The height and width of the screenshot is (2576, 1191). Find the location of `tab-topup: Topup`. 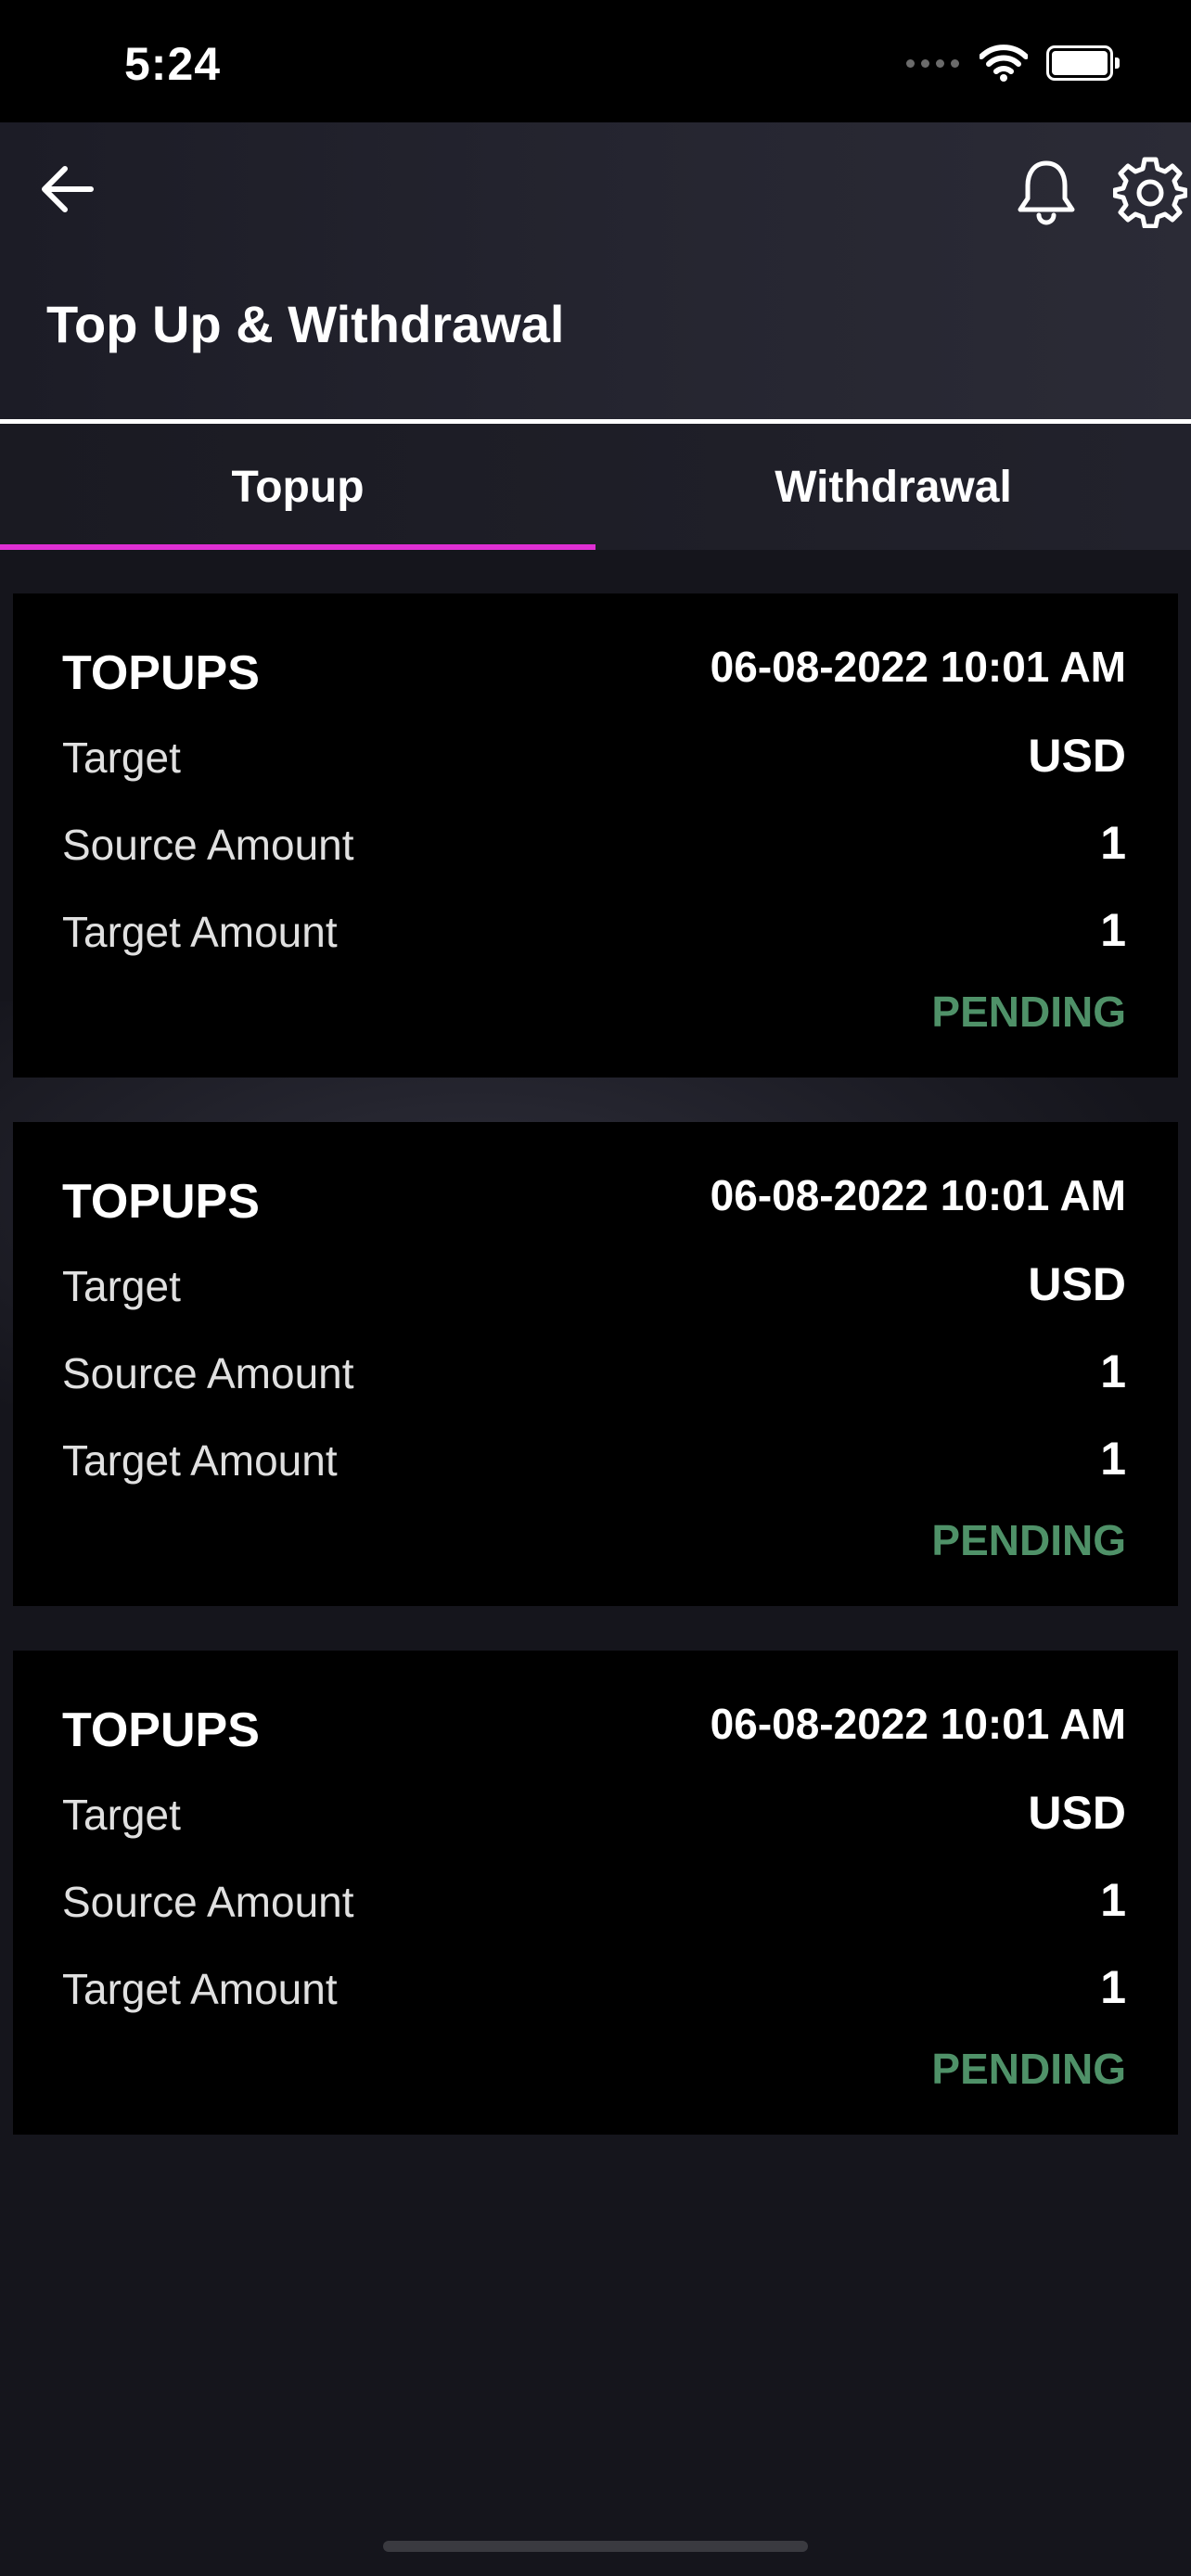

tab-topup: Topup is located at coordinates (298, 487).